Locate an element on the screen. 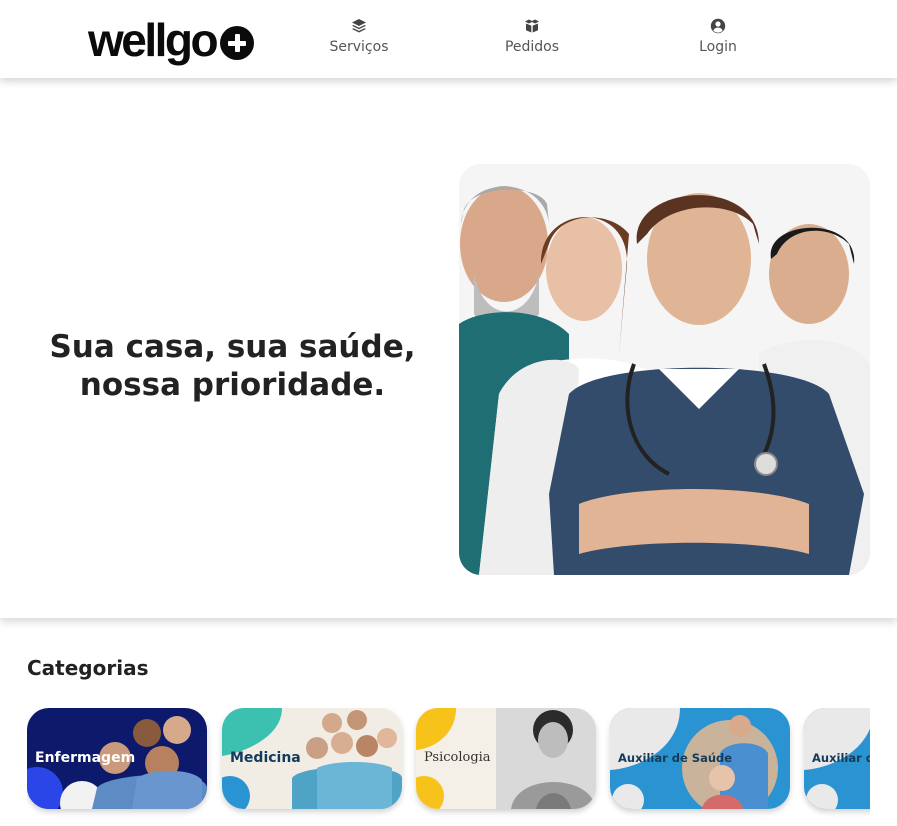 This screenshot has width=897, height=826. plus-logo-icon is located at coordinates (237, 43).